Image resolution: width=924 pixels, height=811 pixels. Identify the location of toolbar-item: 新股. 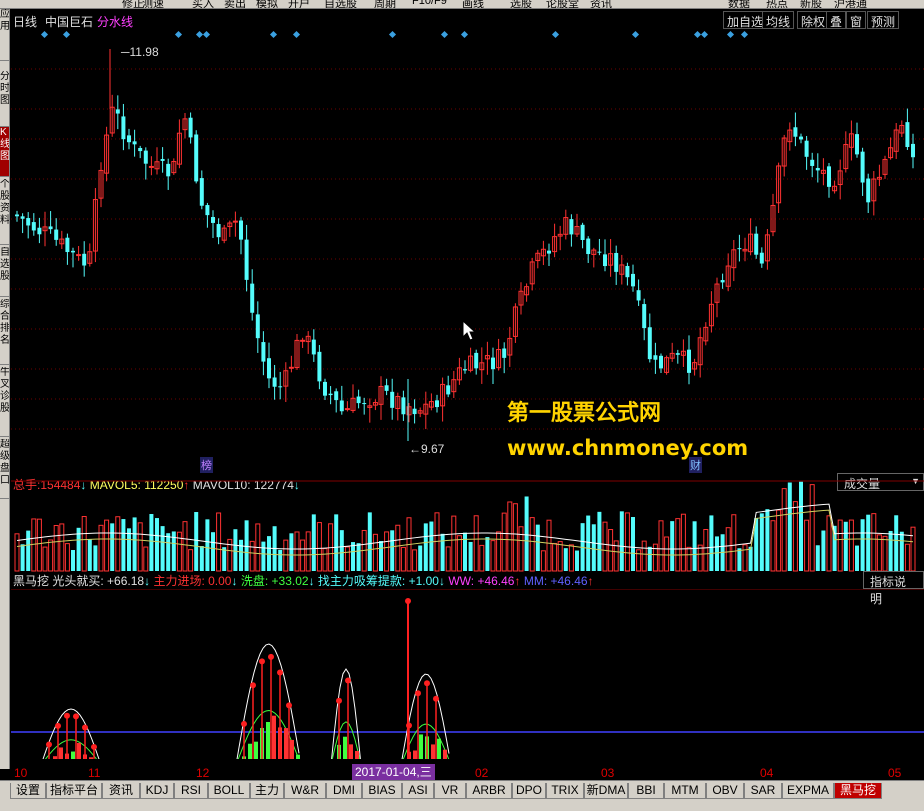
(811, 4).